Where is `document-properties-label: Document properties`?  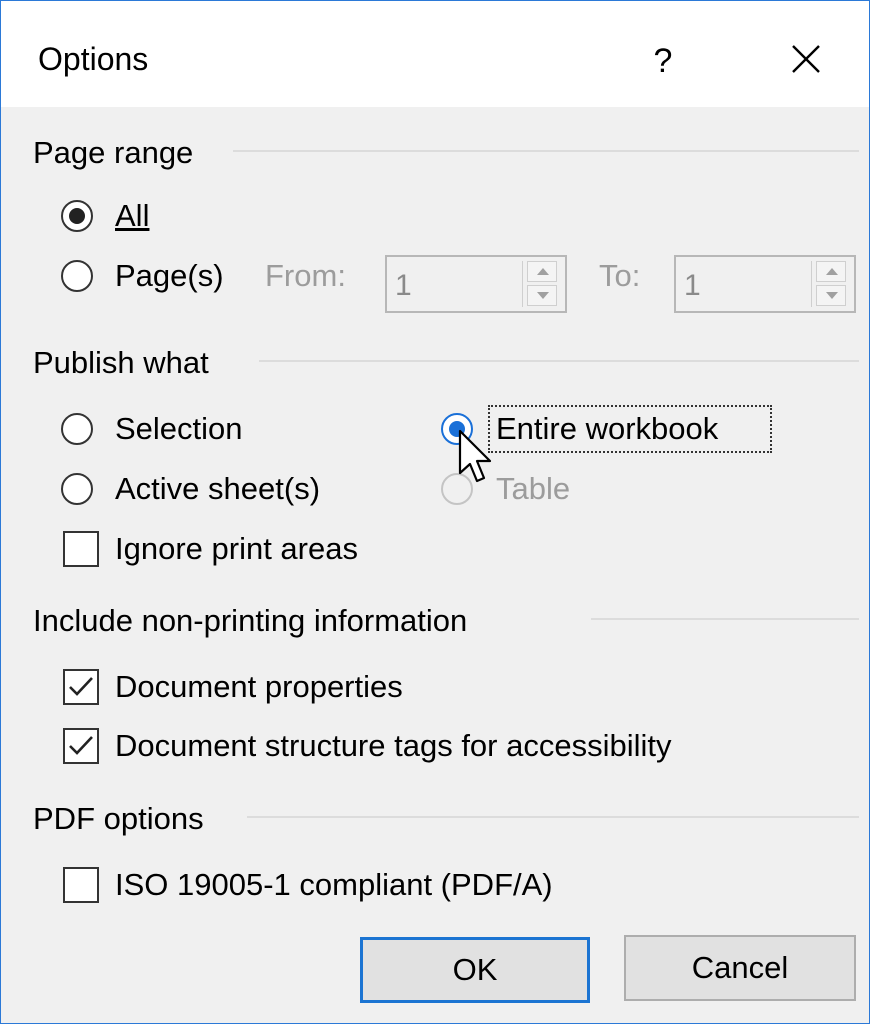 document-properties-label: Document properties is located at coordinates (259, 686).